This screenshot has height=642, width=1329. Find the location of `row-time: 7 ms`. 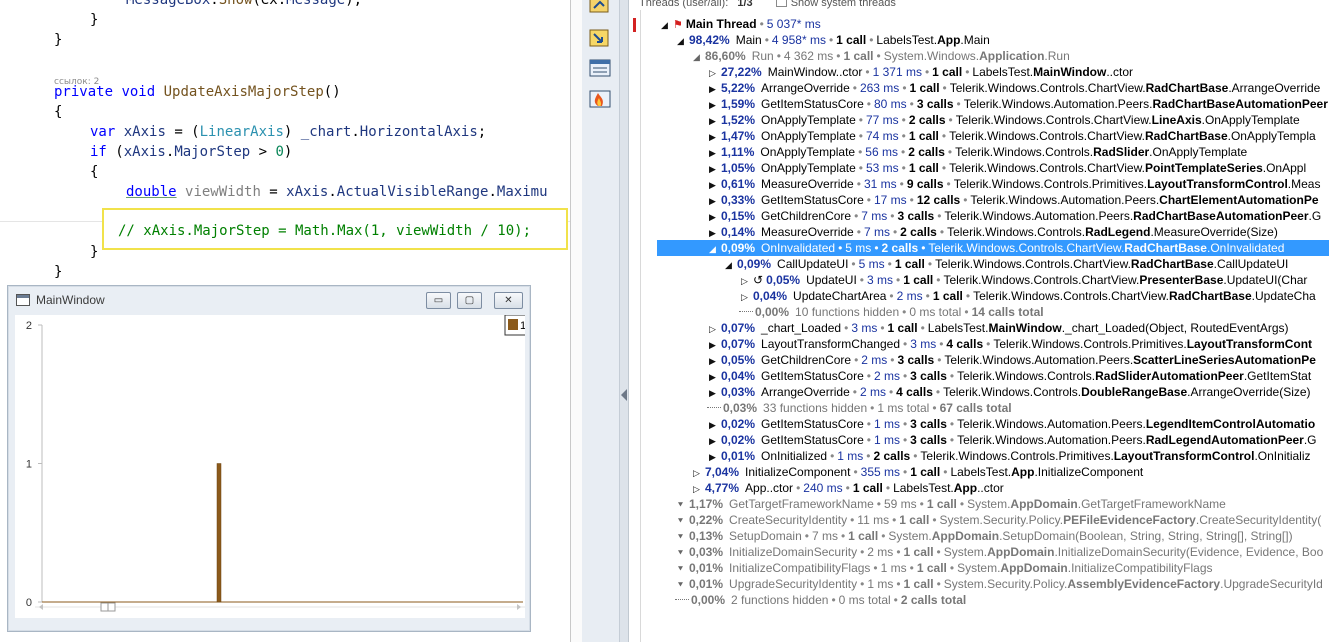

row-time: 7 ms is located at coordinates (874, 216).